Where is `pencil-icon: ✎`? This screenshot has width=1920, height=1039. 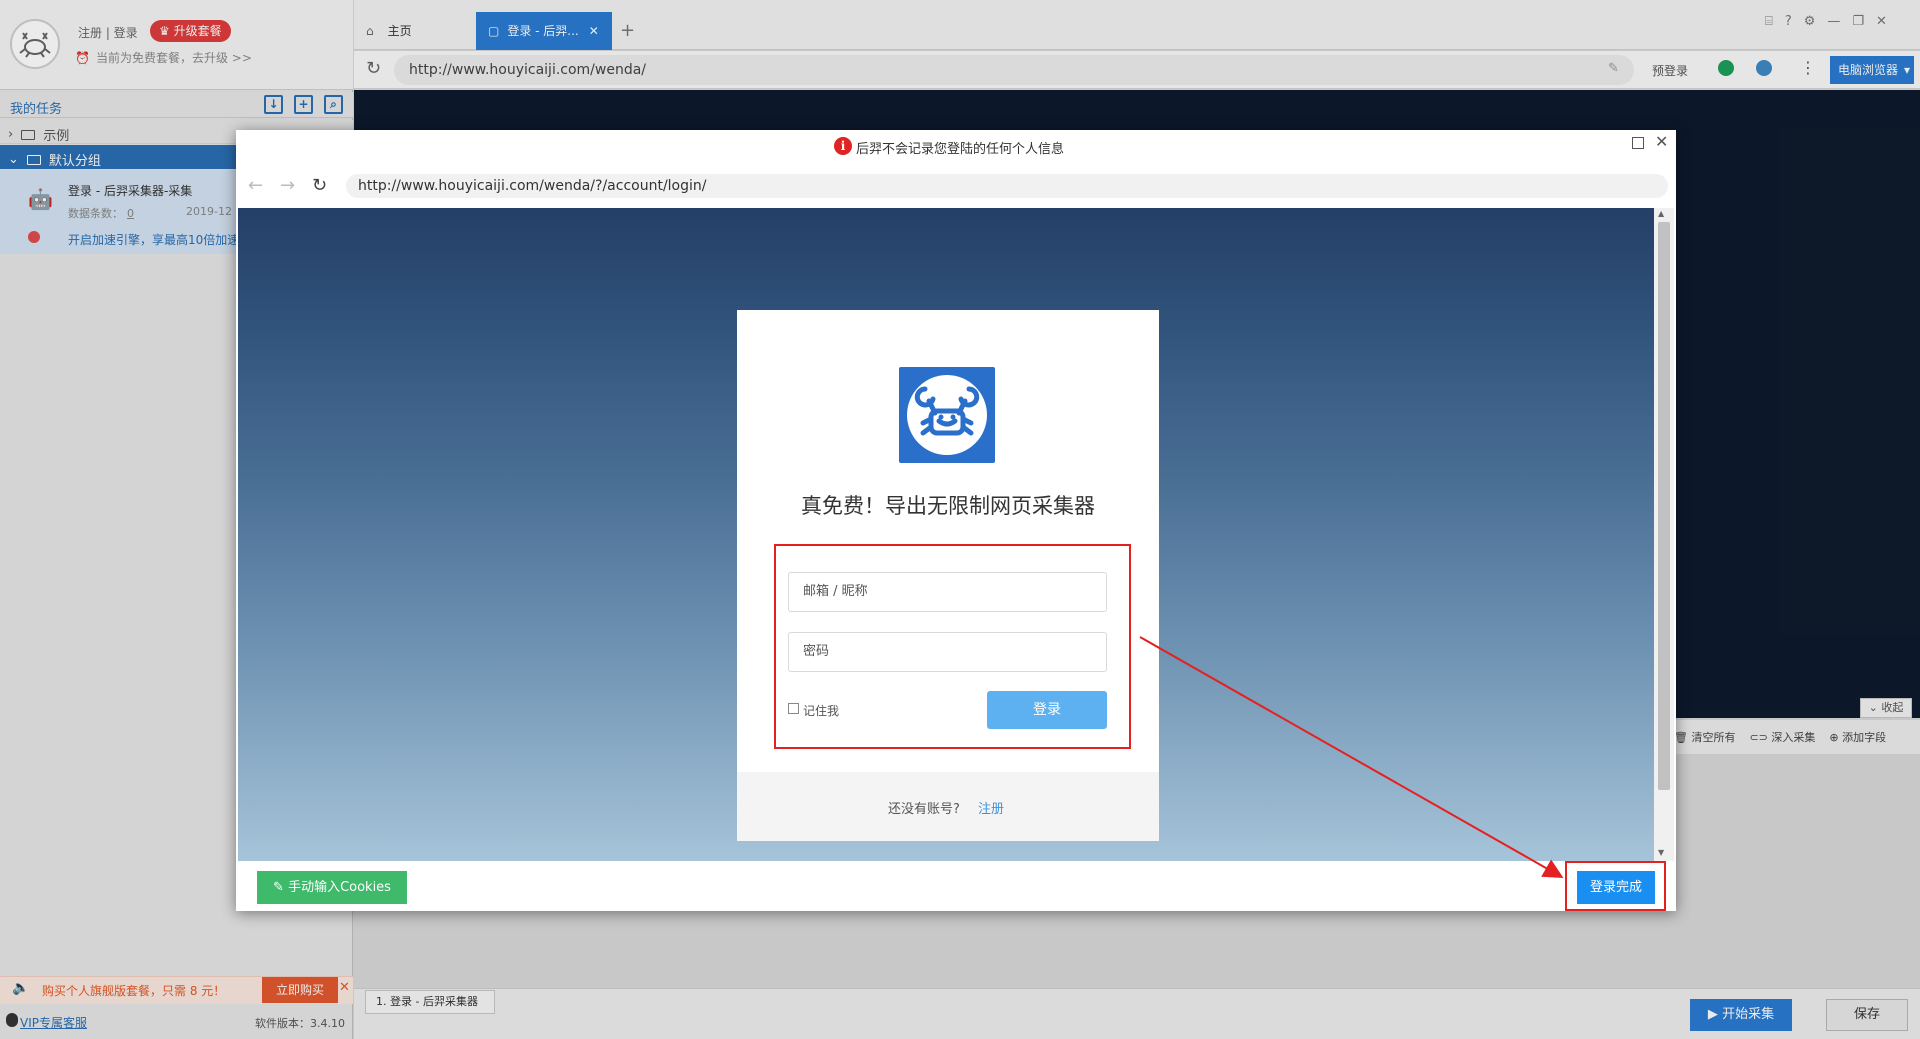 pencil-icon: ✎ is located at coordinates (281, 887).